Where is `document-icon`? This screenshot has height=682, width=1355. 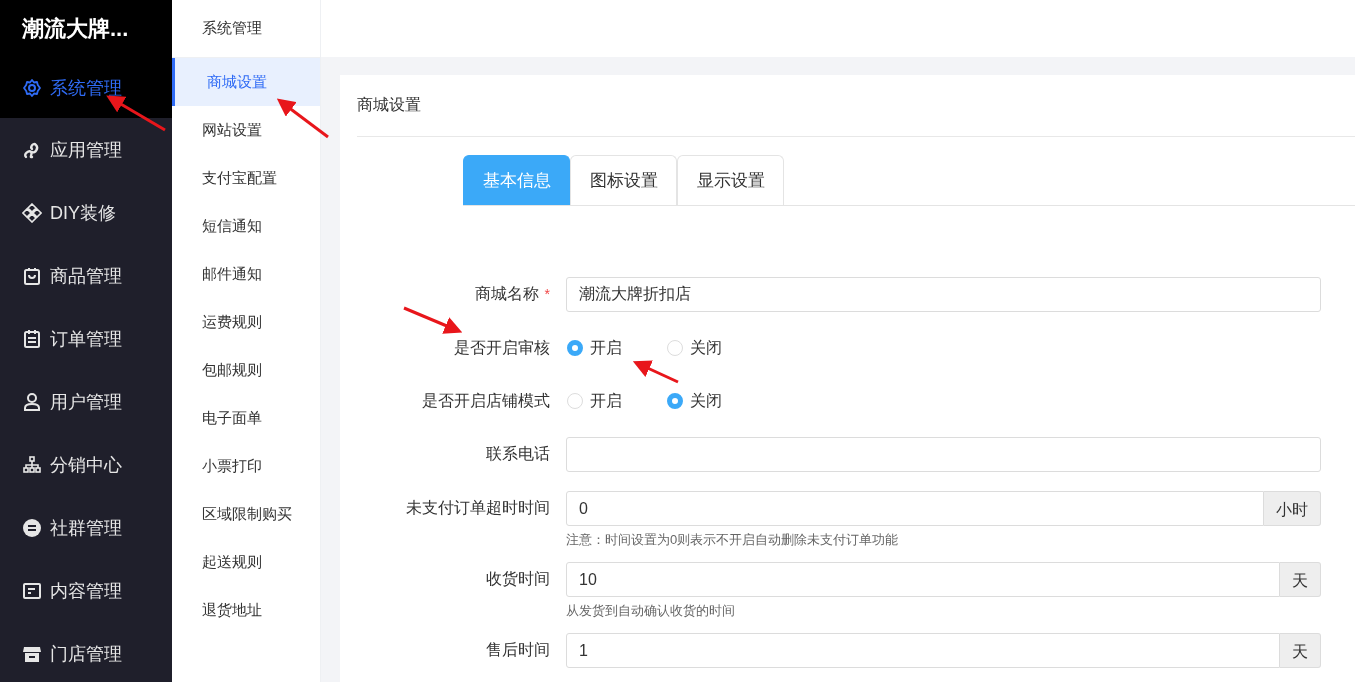 document-icon is located at coordinates (32, 590).